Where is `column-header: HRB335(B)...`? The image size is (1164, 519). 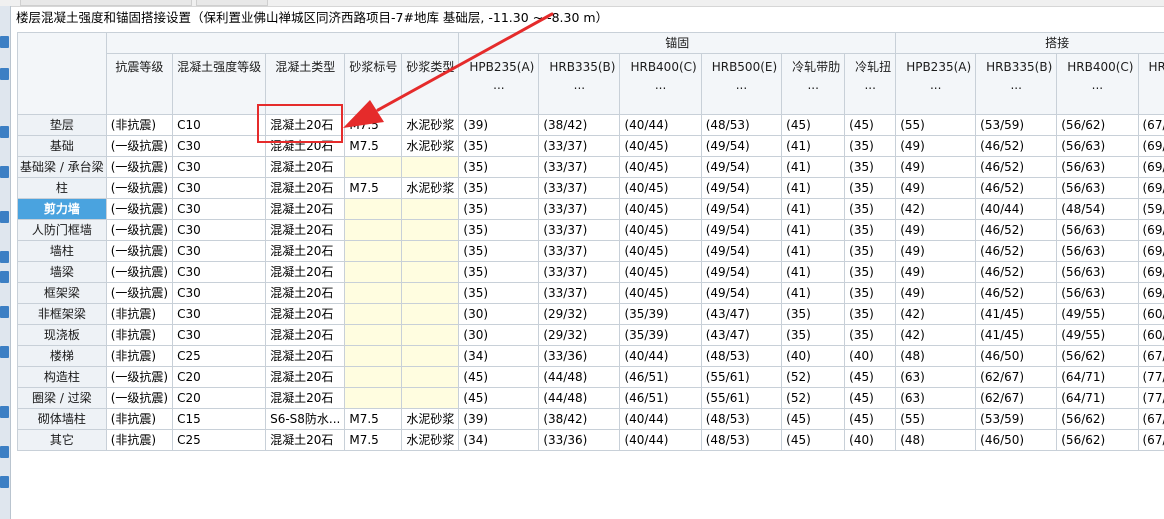 column-header: HRB335(B)... is located at coordinates (1016, 84).